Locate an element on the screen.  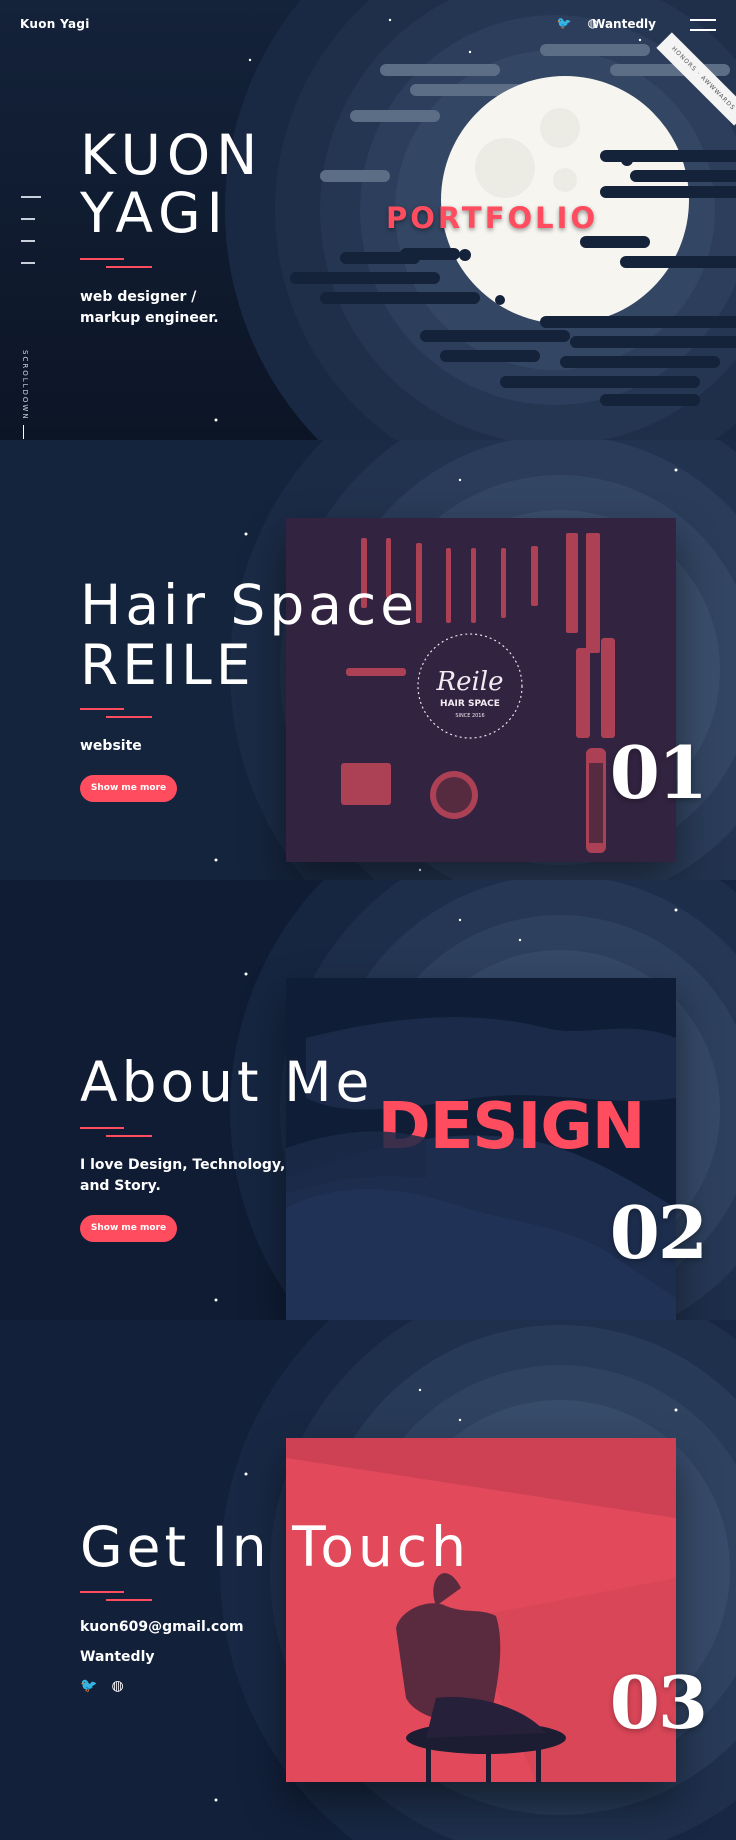
reile-logo-name: Reile is located at coordinates (470, 682).